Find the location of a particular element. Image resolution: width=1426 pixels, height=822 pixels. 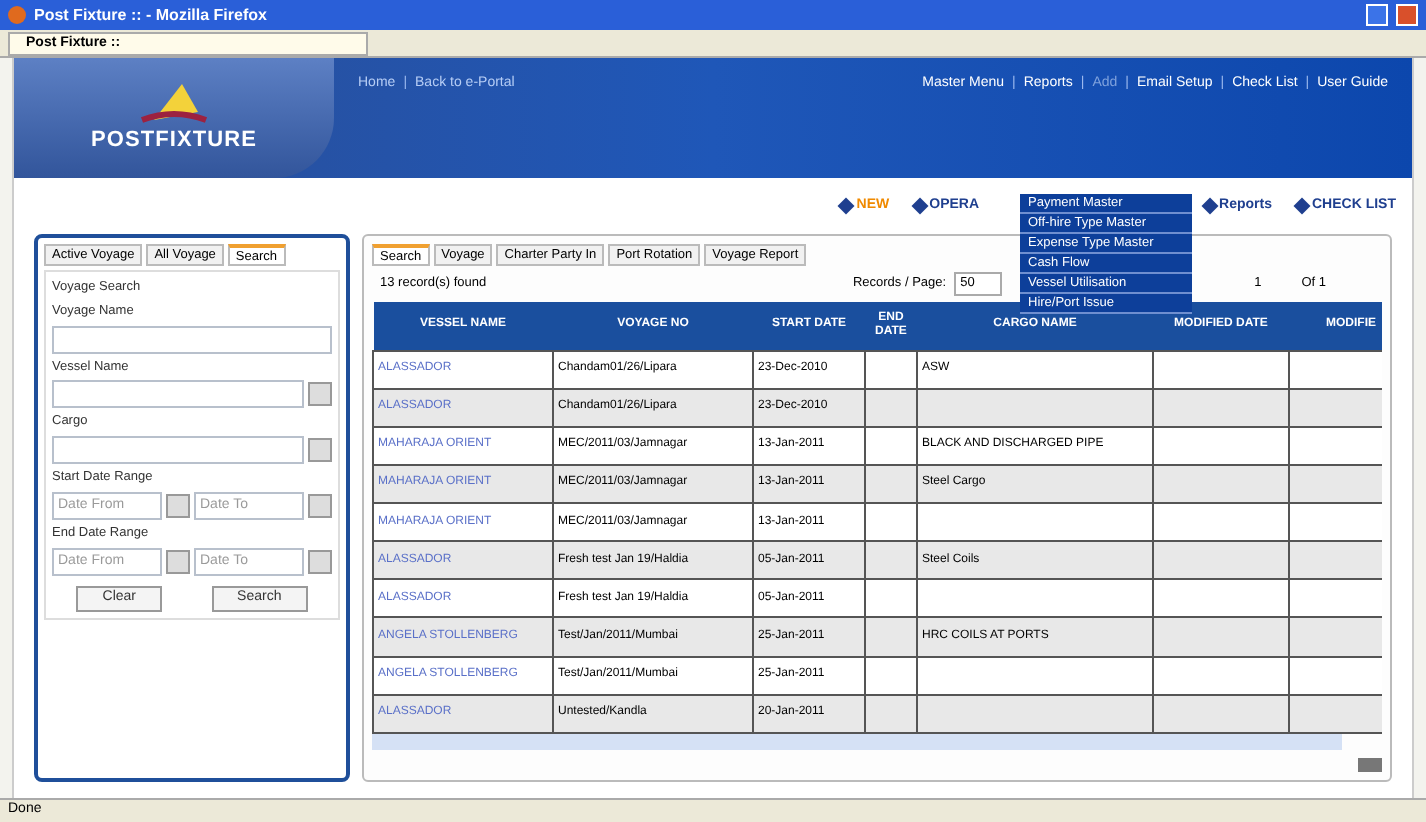

window-title: Post Fixture :: - Mozilla Firefox is located at coordinates (150, 15).